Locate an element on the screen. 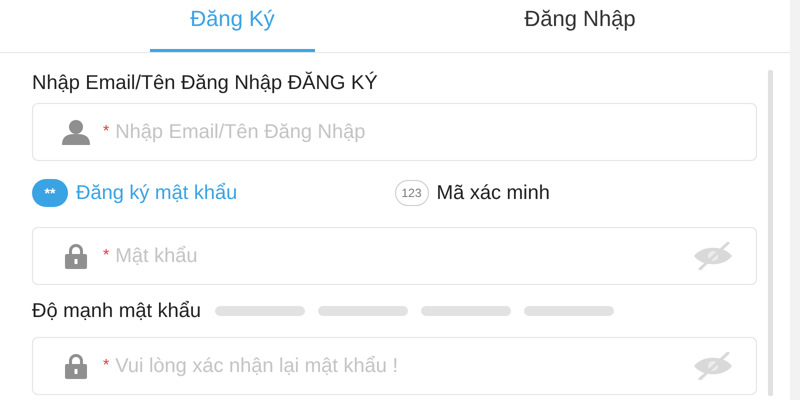  confirm-password-field: * Vui lòng xác nhận lại mật khẩu ! is located at coordinates (394, 366).